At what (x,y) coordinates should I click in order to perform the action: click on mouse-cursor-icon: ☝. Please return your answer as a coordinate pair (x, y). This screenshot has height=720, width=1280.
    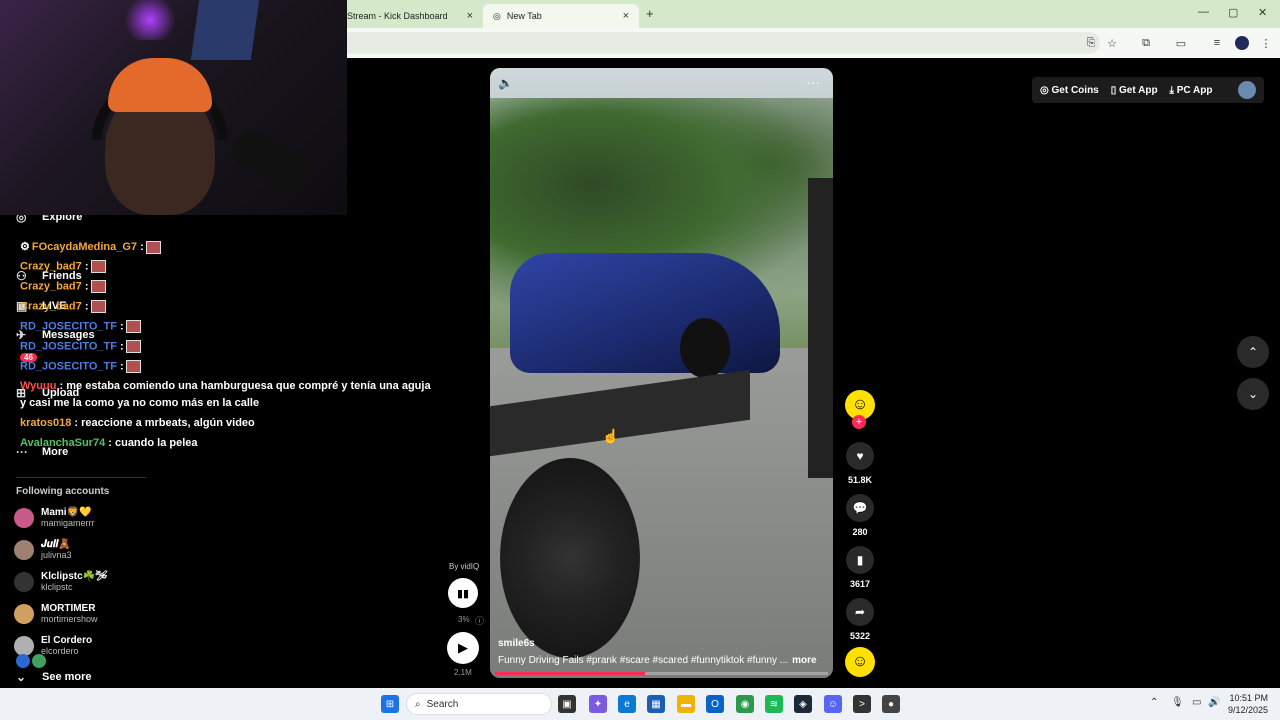
    Looking at the image, I should click on (611, 436).